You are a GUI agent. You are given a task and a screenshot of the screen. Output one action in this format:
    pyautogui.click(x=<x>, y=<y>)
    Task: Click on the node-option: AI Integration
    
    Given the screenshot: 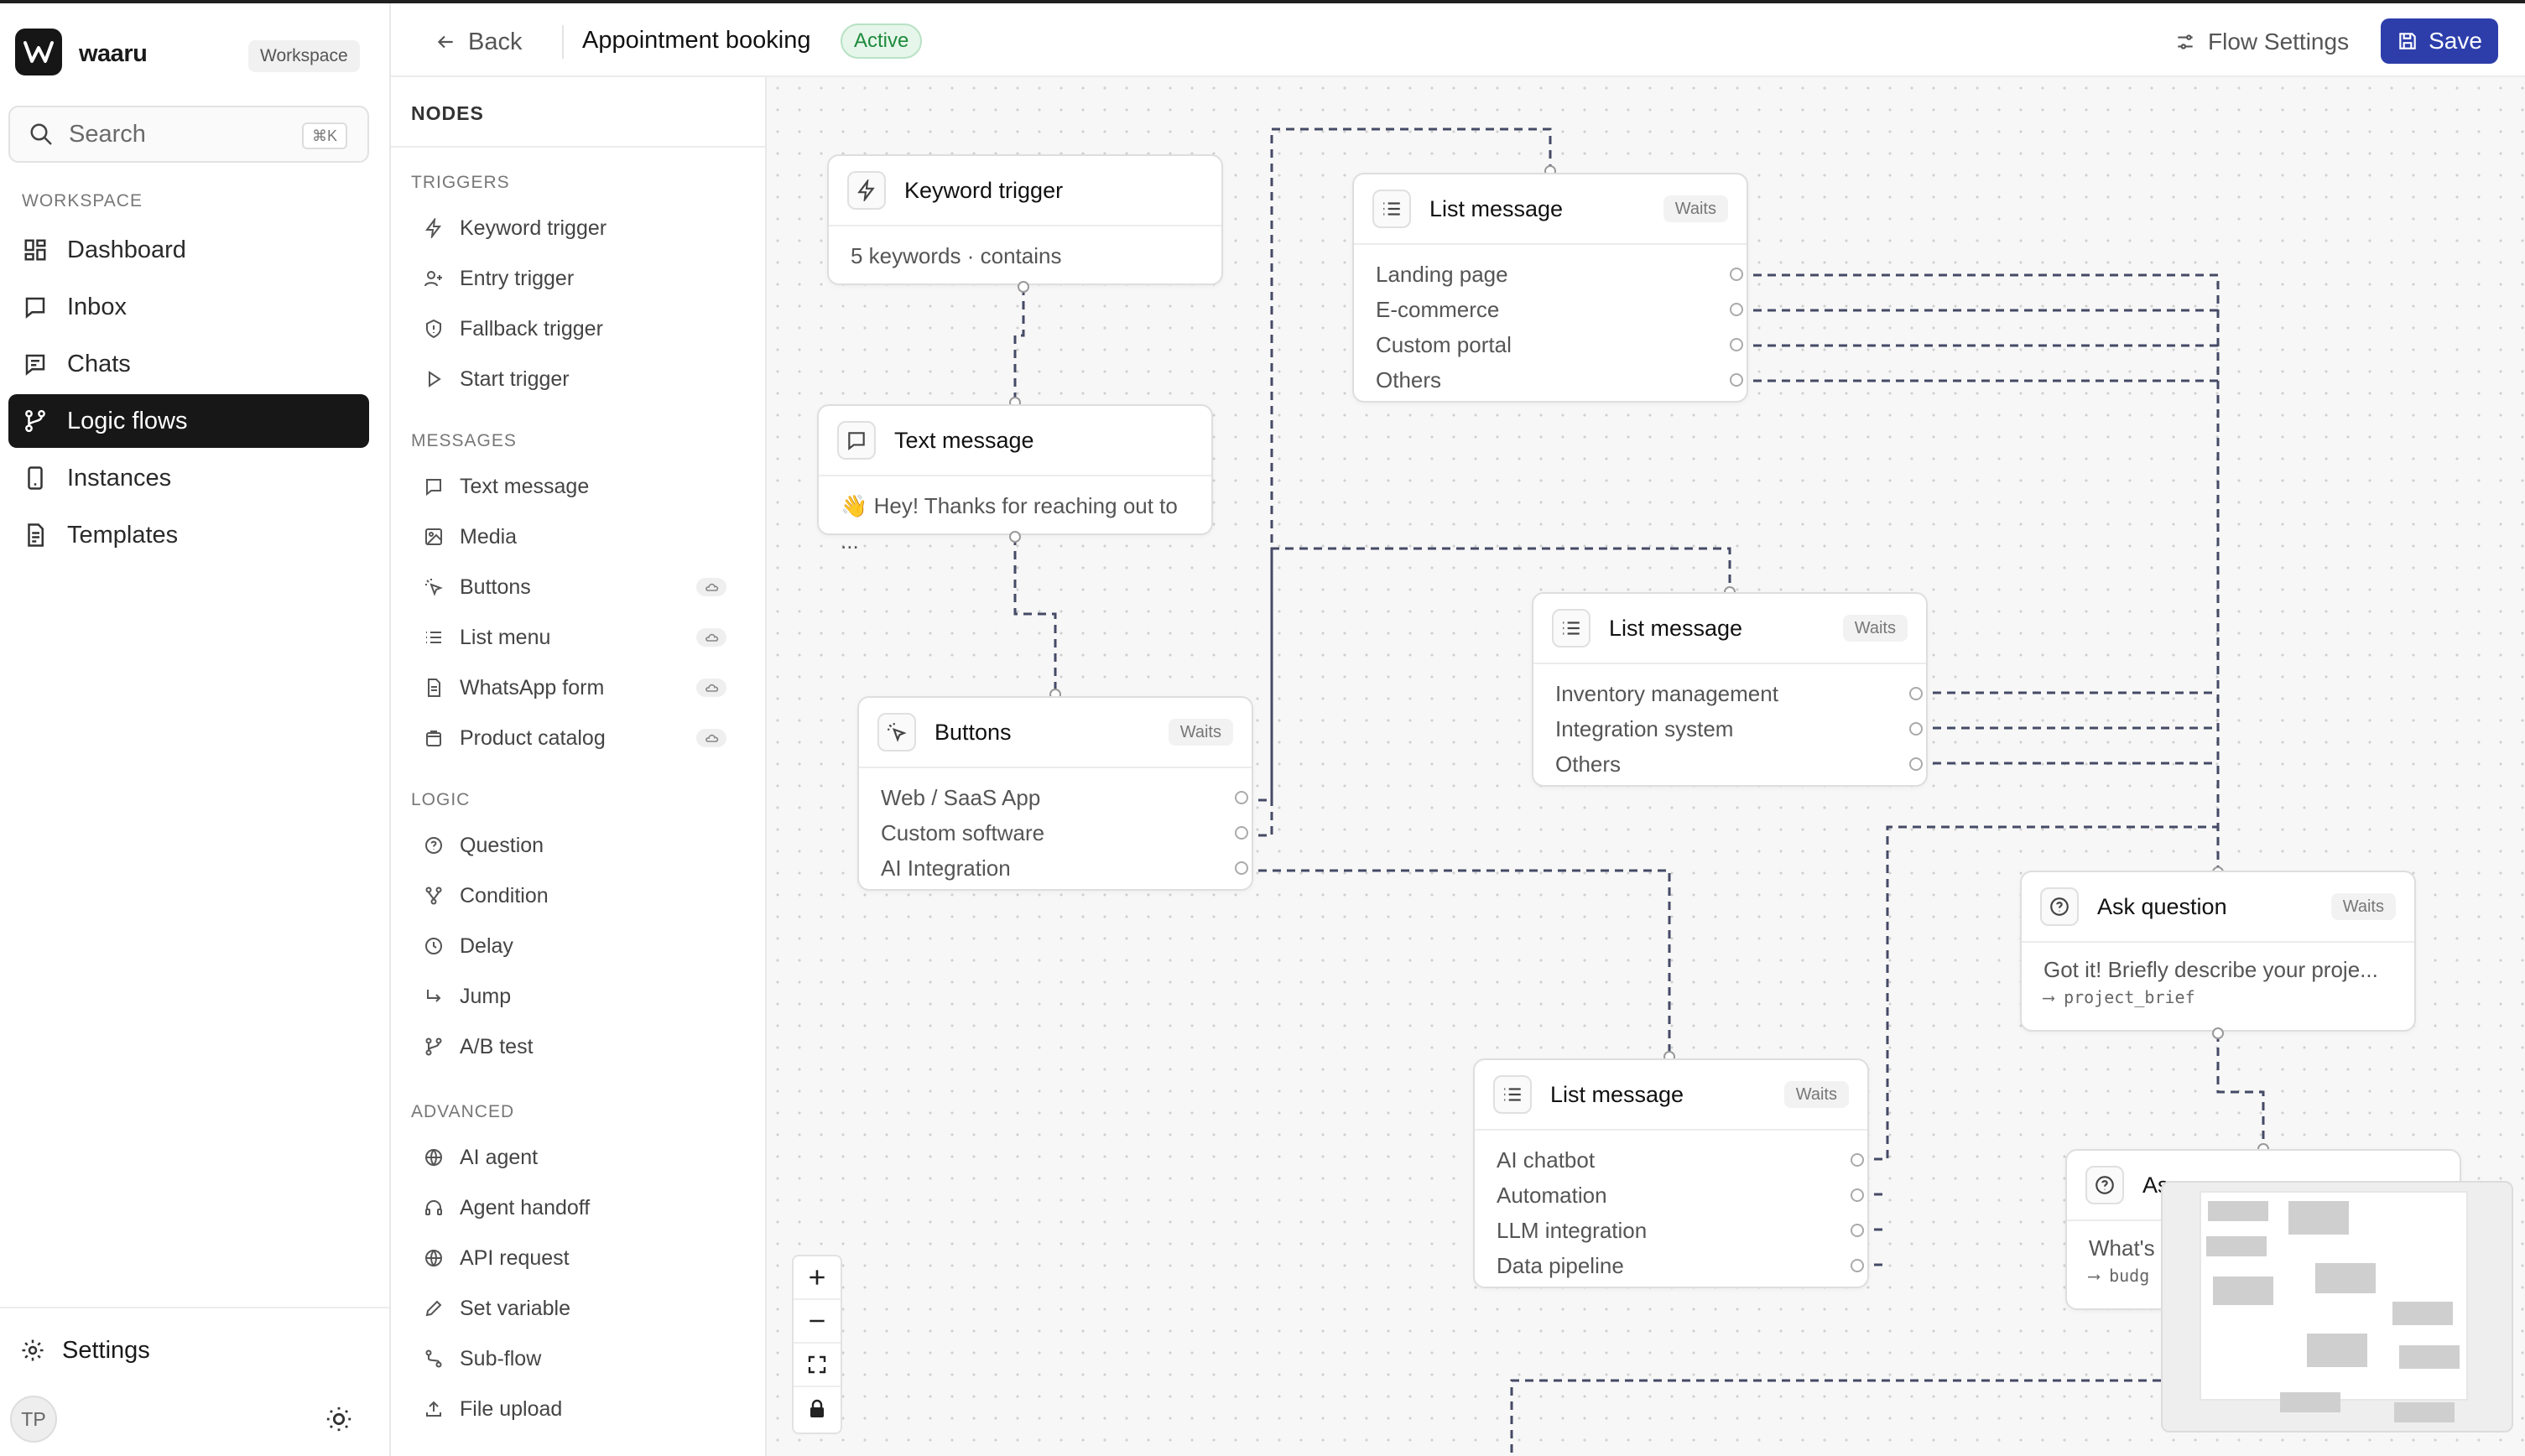 What is the action you would take?
    pyautogui.click(x=1064, y=868)
    